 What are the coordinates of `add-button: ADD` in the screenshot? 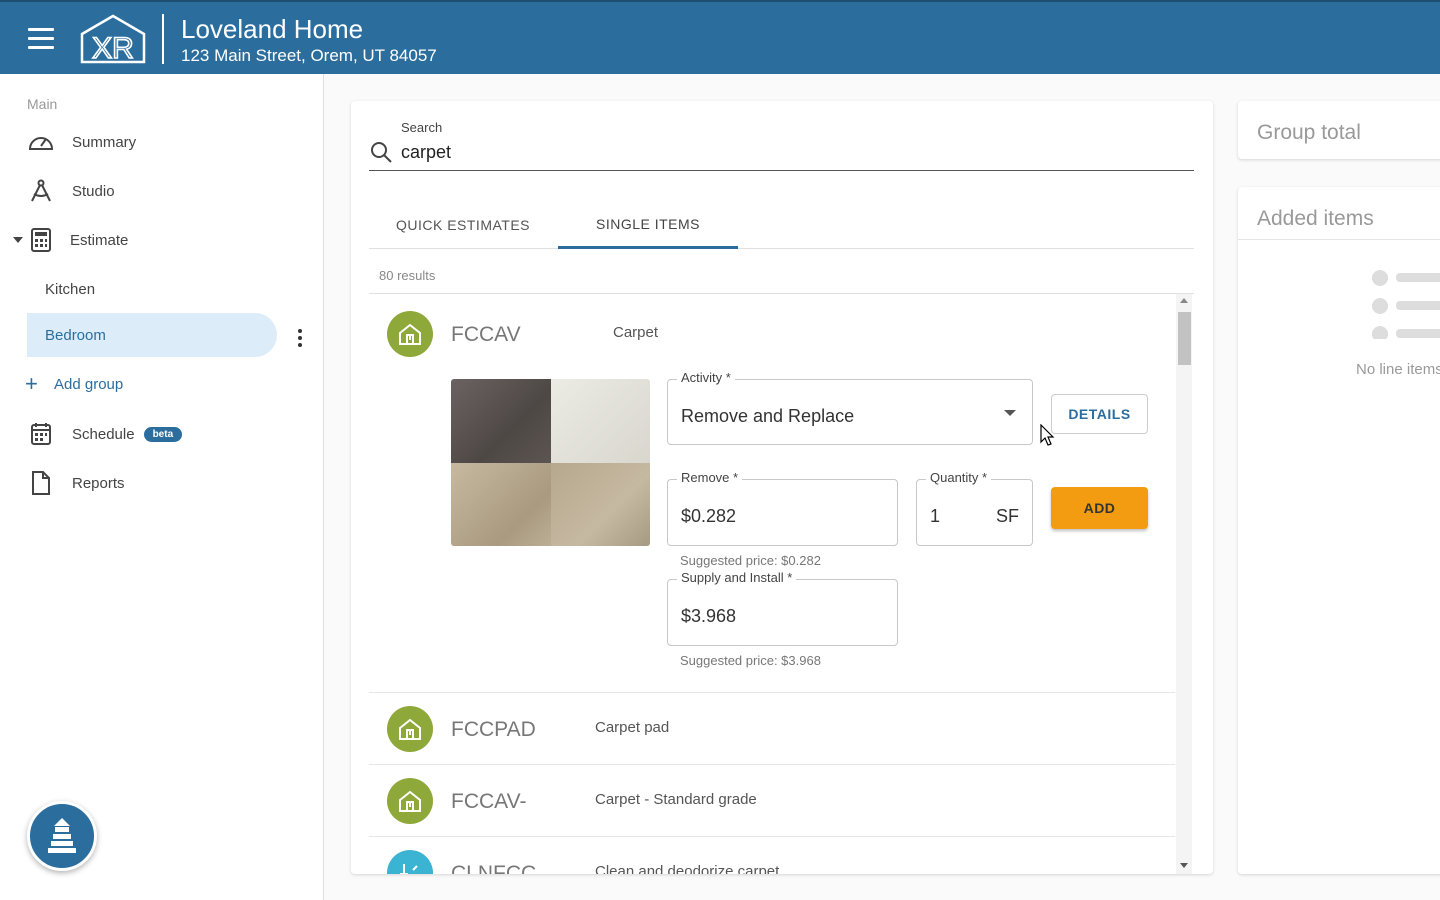 It's located at (1099, 508).